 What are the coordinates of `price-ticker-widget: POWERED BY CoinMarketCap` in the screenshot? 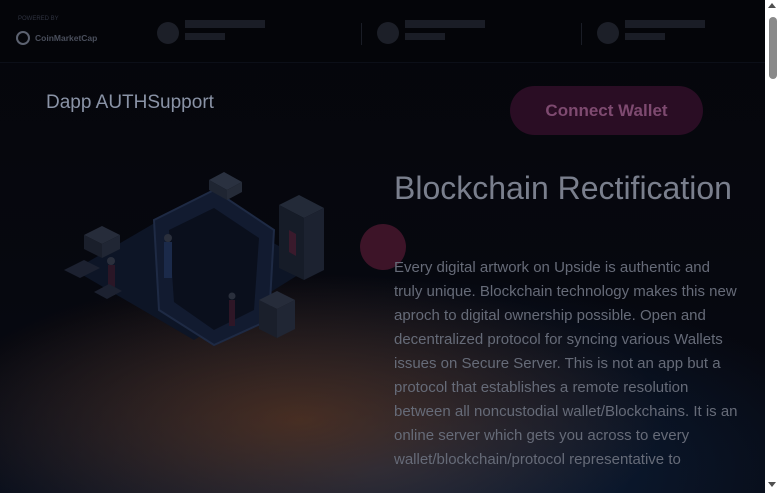 It's located at (382, 31).